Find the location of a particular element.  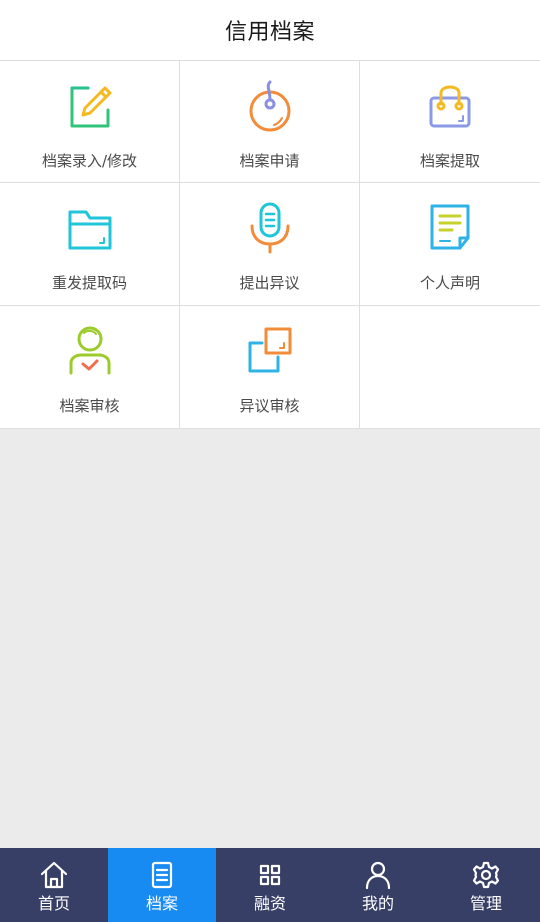

grid-item-file-entry-edit: 档案录入/修改 is located at coordinates (90, 122).